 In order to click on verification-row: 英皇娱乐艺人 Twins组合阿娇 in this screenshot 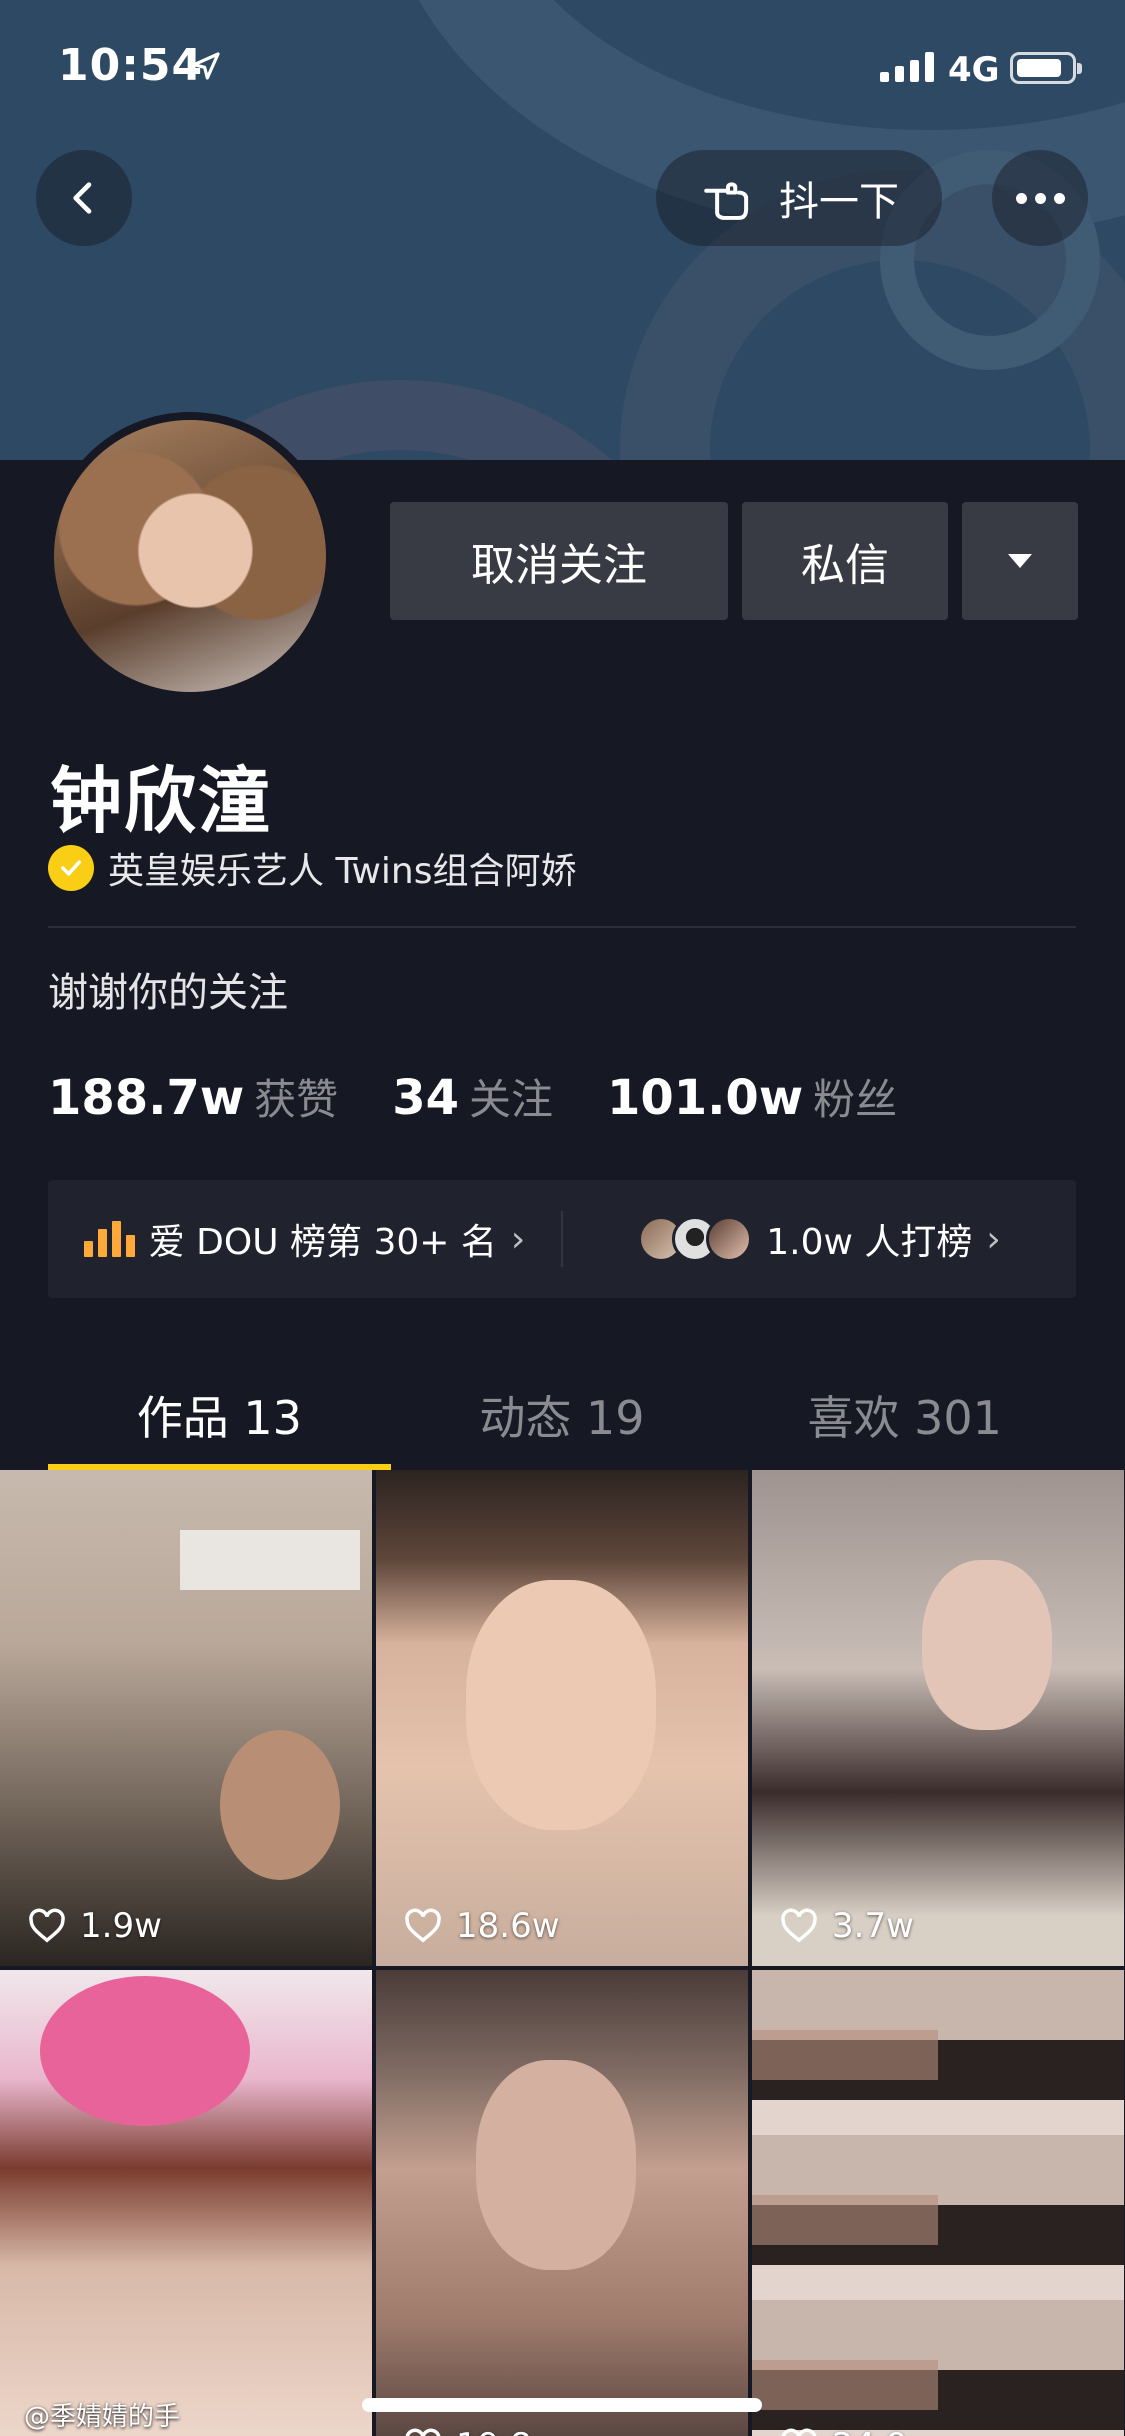, I will do `click(312, 868)`.